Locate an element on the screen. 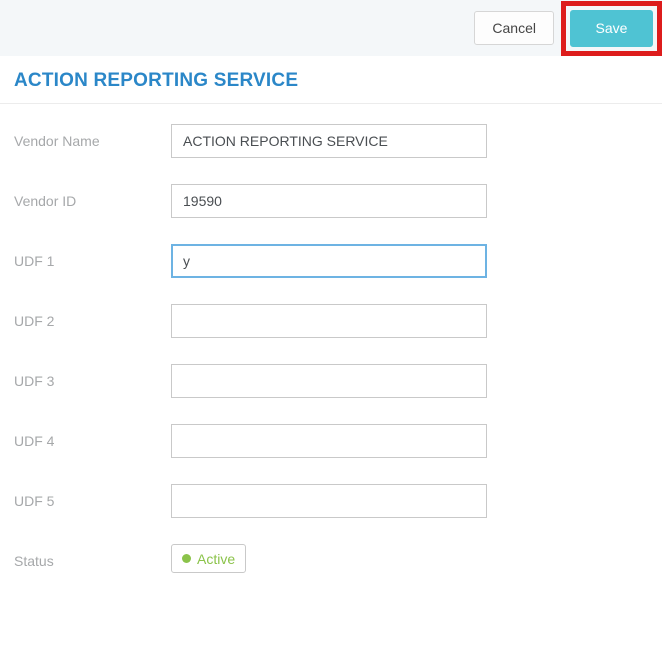 This screenshot has height=651, width=662. form-row-udf2: UDF 2 is located at coordinates (338, 321).